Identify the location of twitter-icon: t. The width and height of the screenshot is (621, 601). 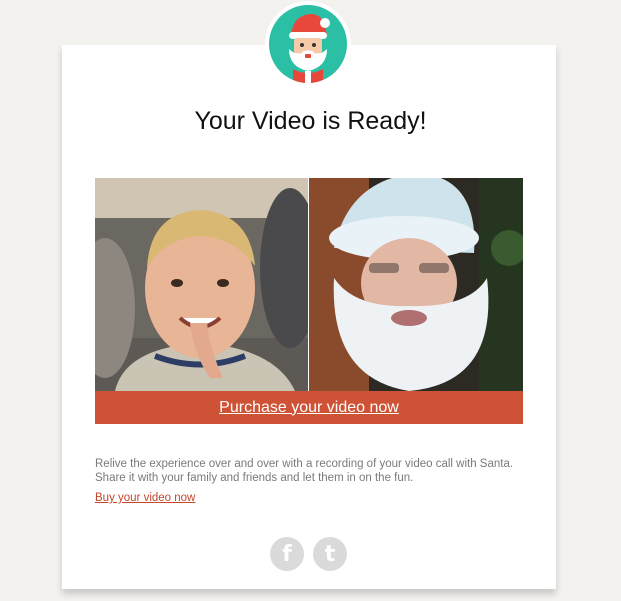
(330, 554).